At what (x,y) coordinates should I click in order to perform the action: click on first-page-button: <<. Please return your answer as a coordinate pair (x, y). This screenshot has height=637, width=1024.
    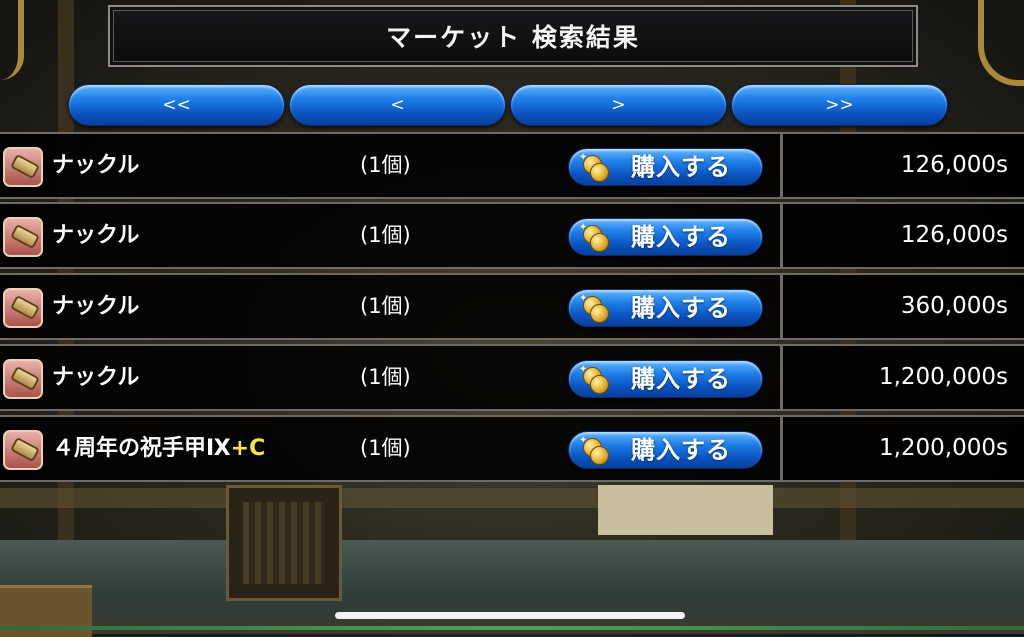
    Looking at the image, I should click on (176, 105).